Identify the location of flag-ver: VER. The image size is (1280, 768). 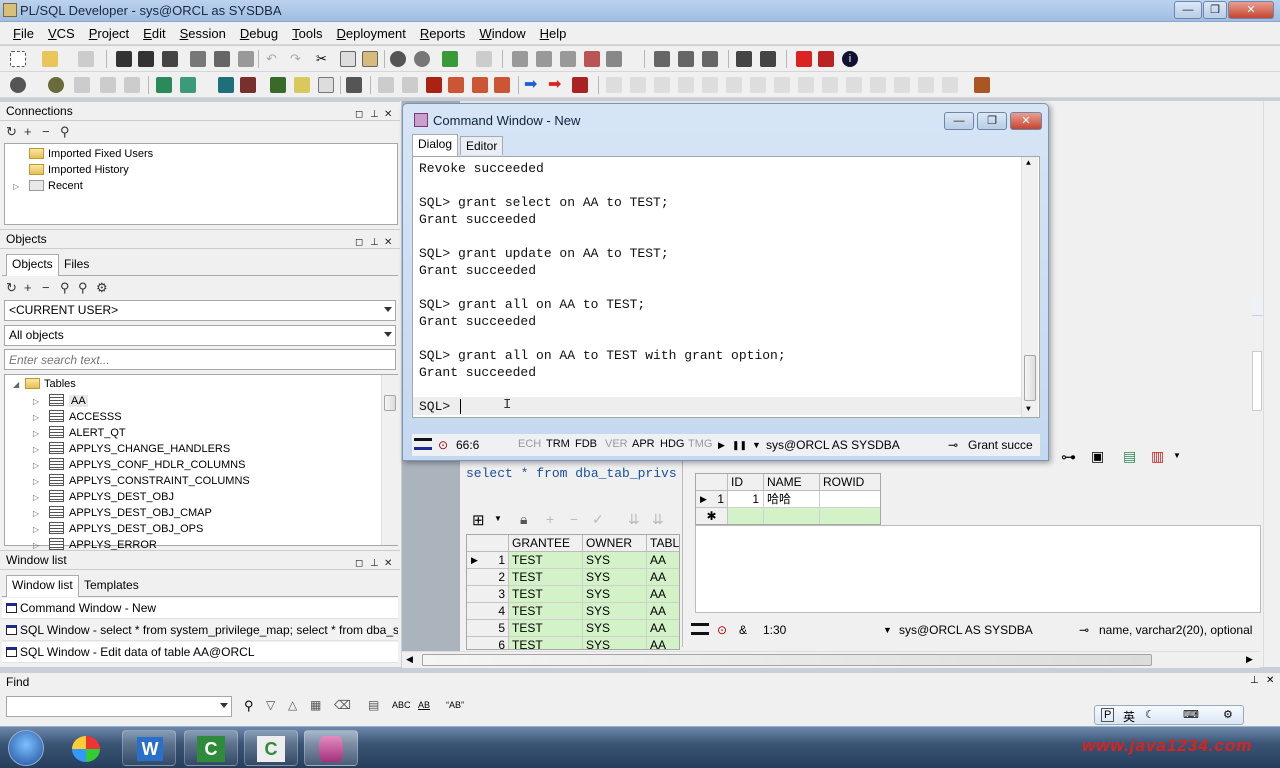
(616, 444).